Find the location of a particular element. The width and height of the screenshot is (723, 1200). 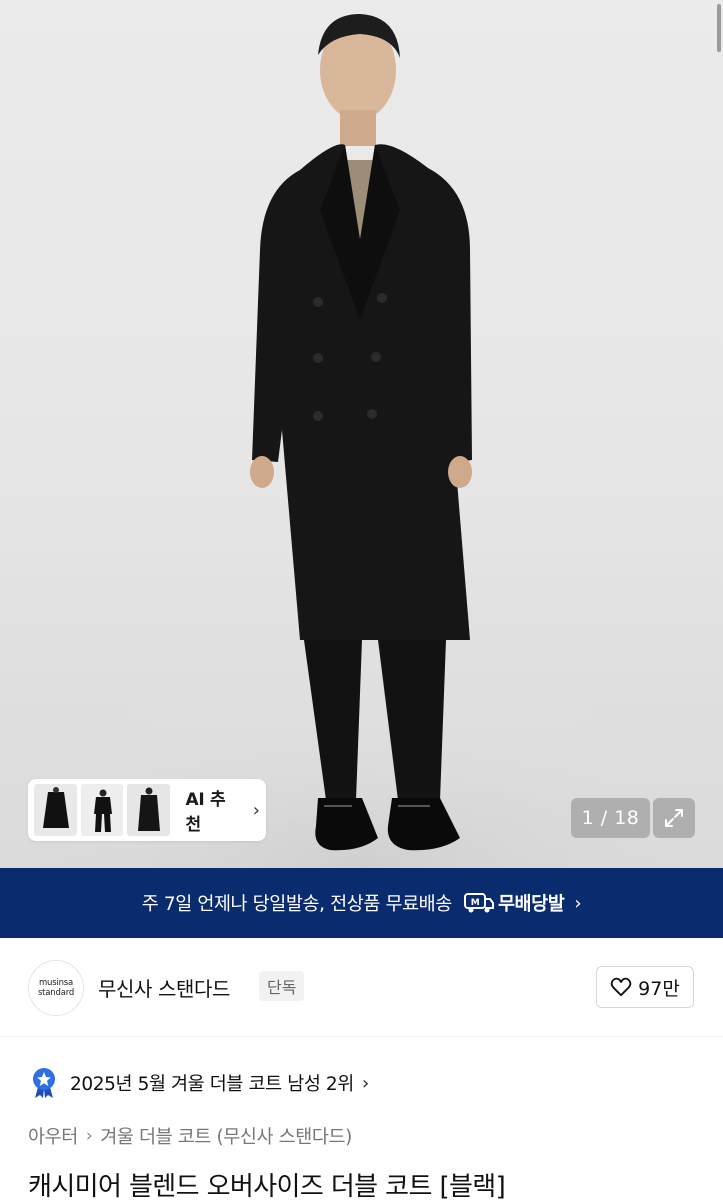

heart-icon is located at coordinates (621, 987).